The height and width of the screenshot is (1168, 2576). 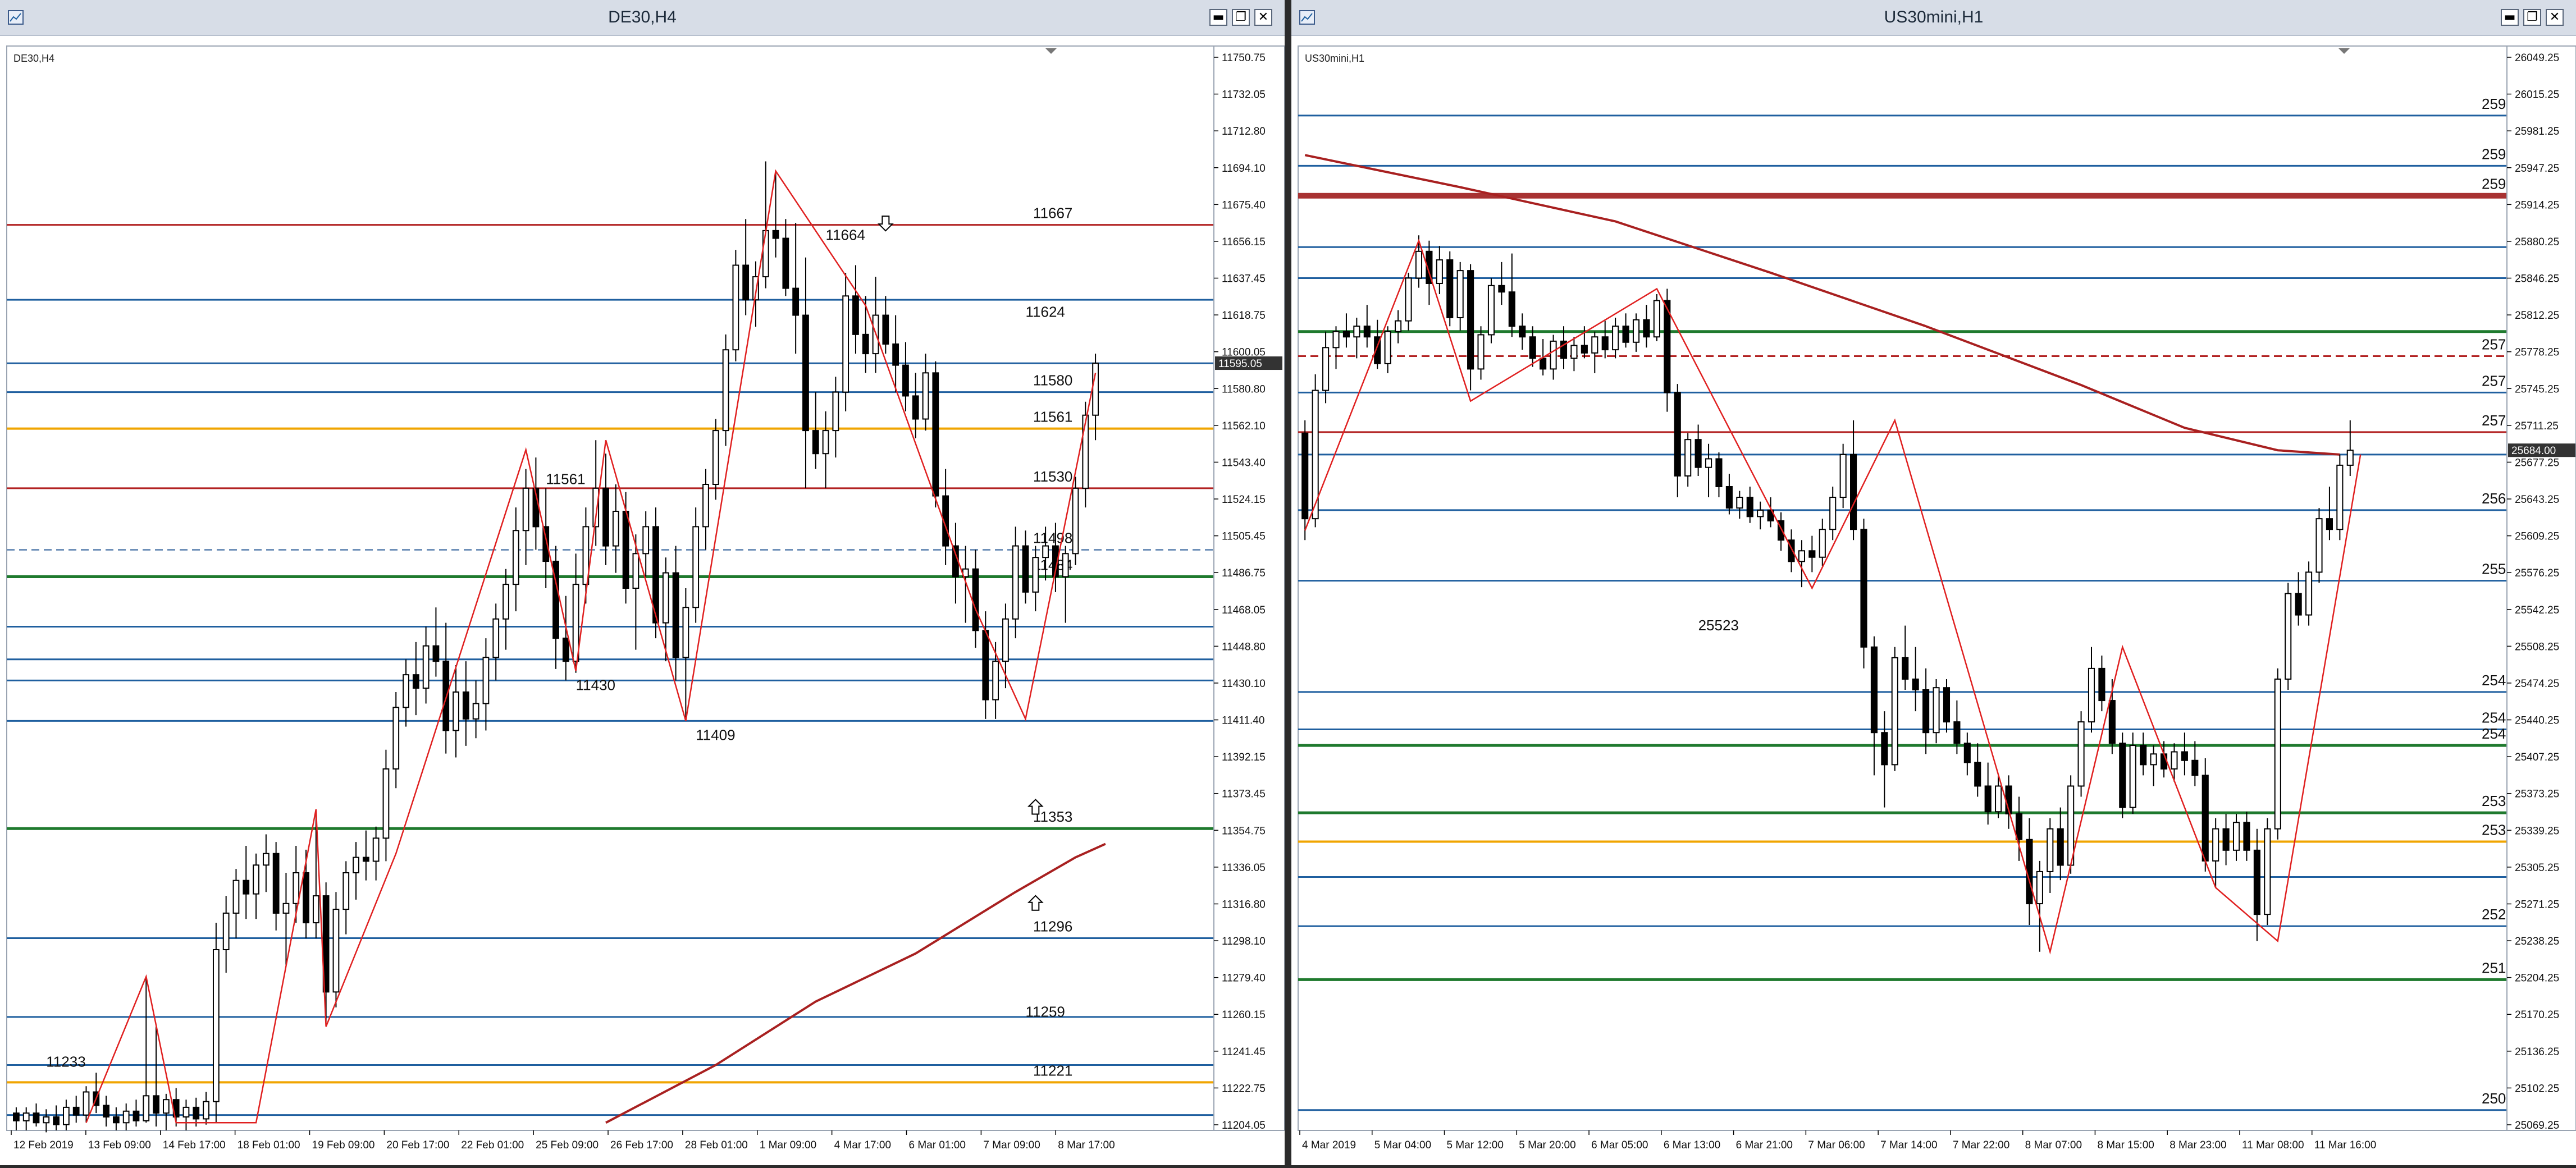 What do you see at coordinates (862, 1145) in the screenshot?
I see `time-tick-label: 4 Mar 17:00` at bounding box center [862, 1145].